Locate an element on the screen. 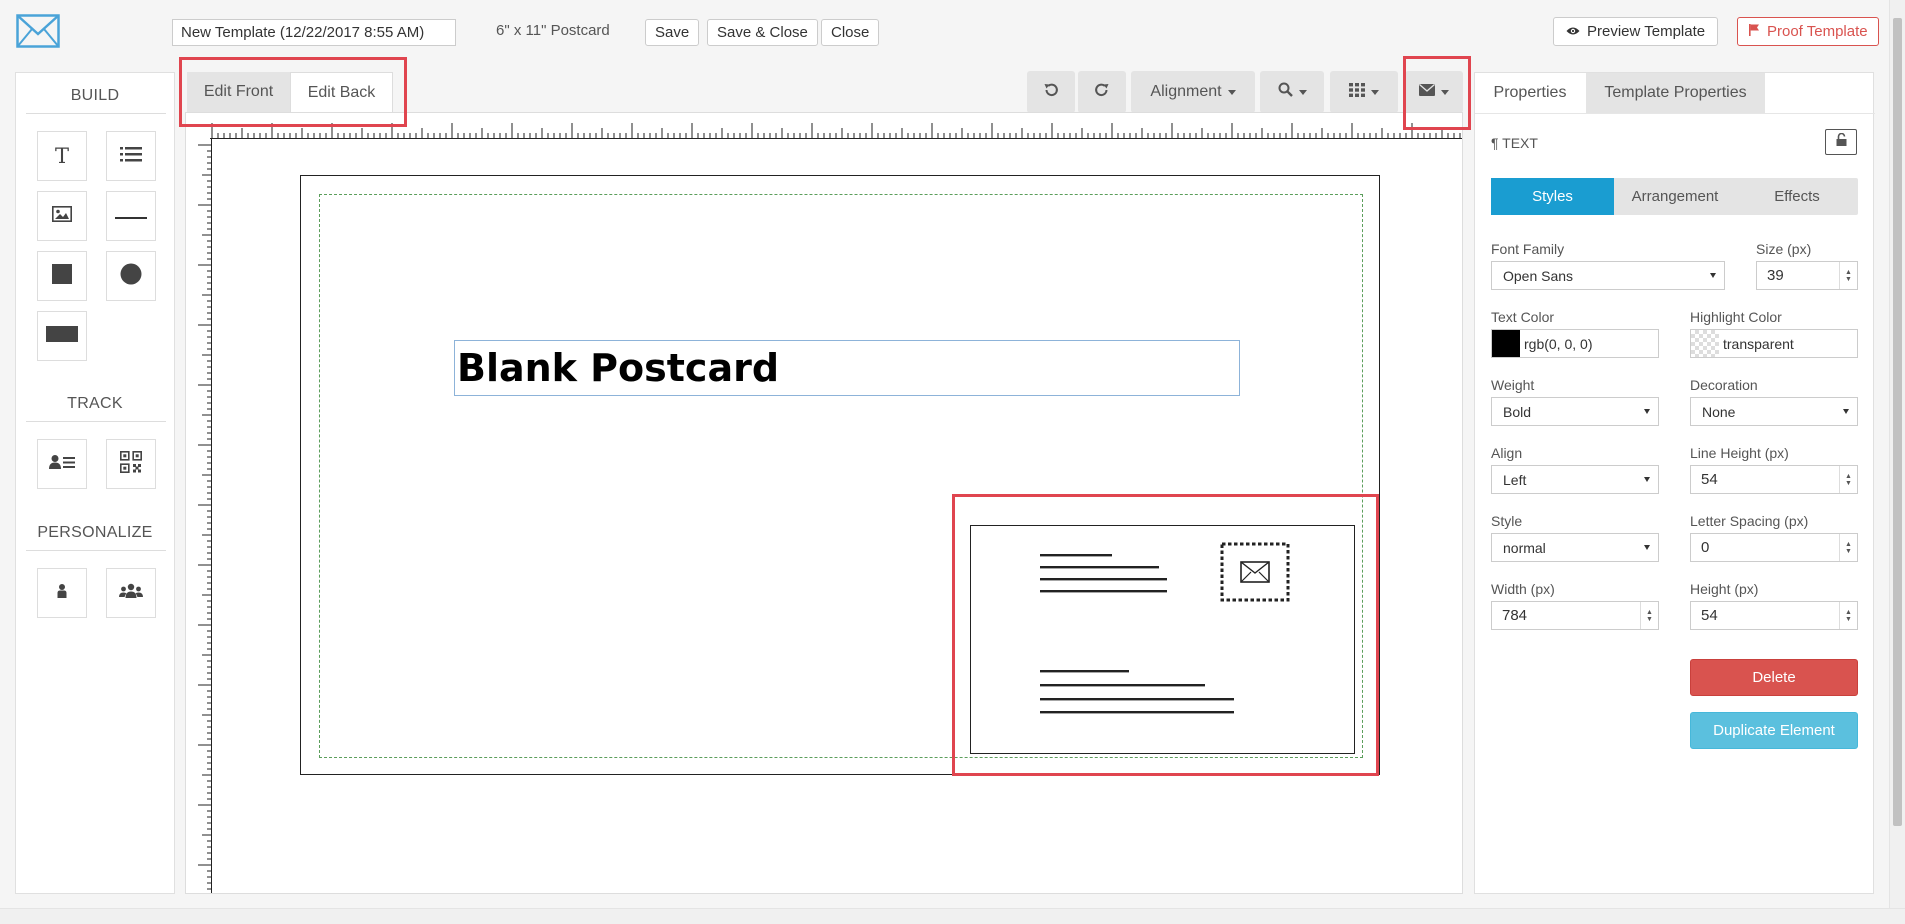 This screenshot has height=924, width=1905. weight-label: Weight is located at coordinates (1513, 385).